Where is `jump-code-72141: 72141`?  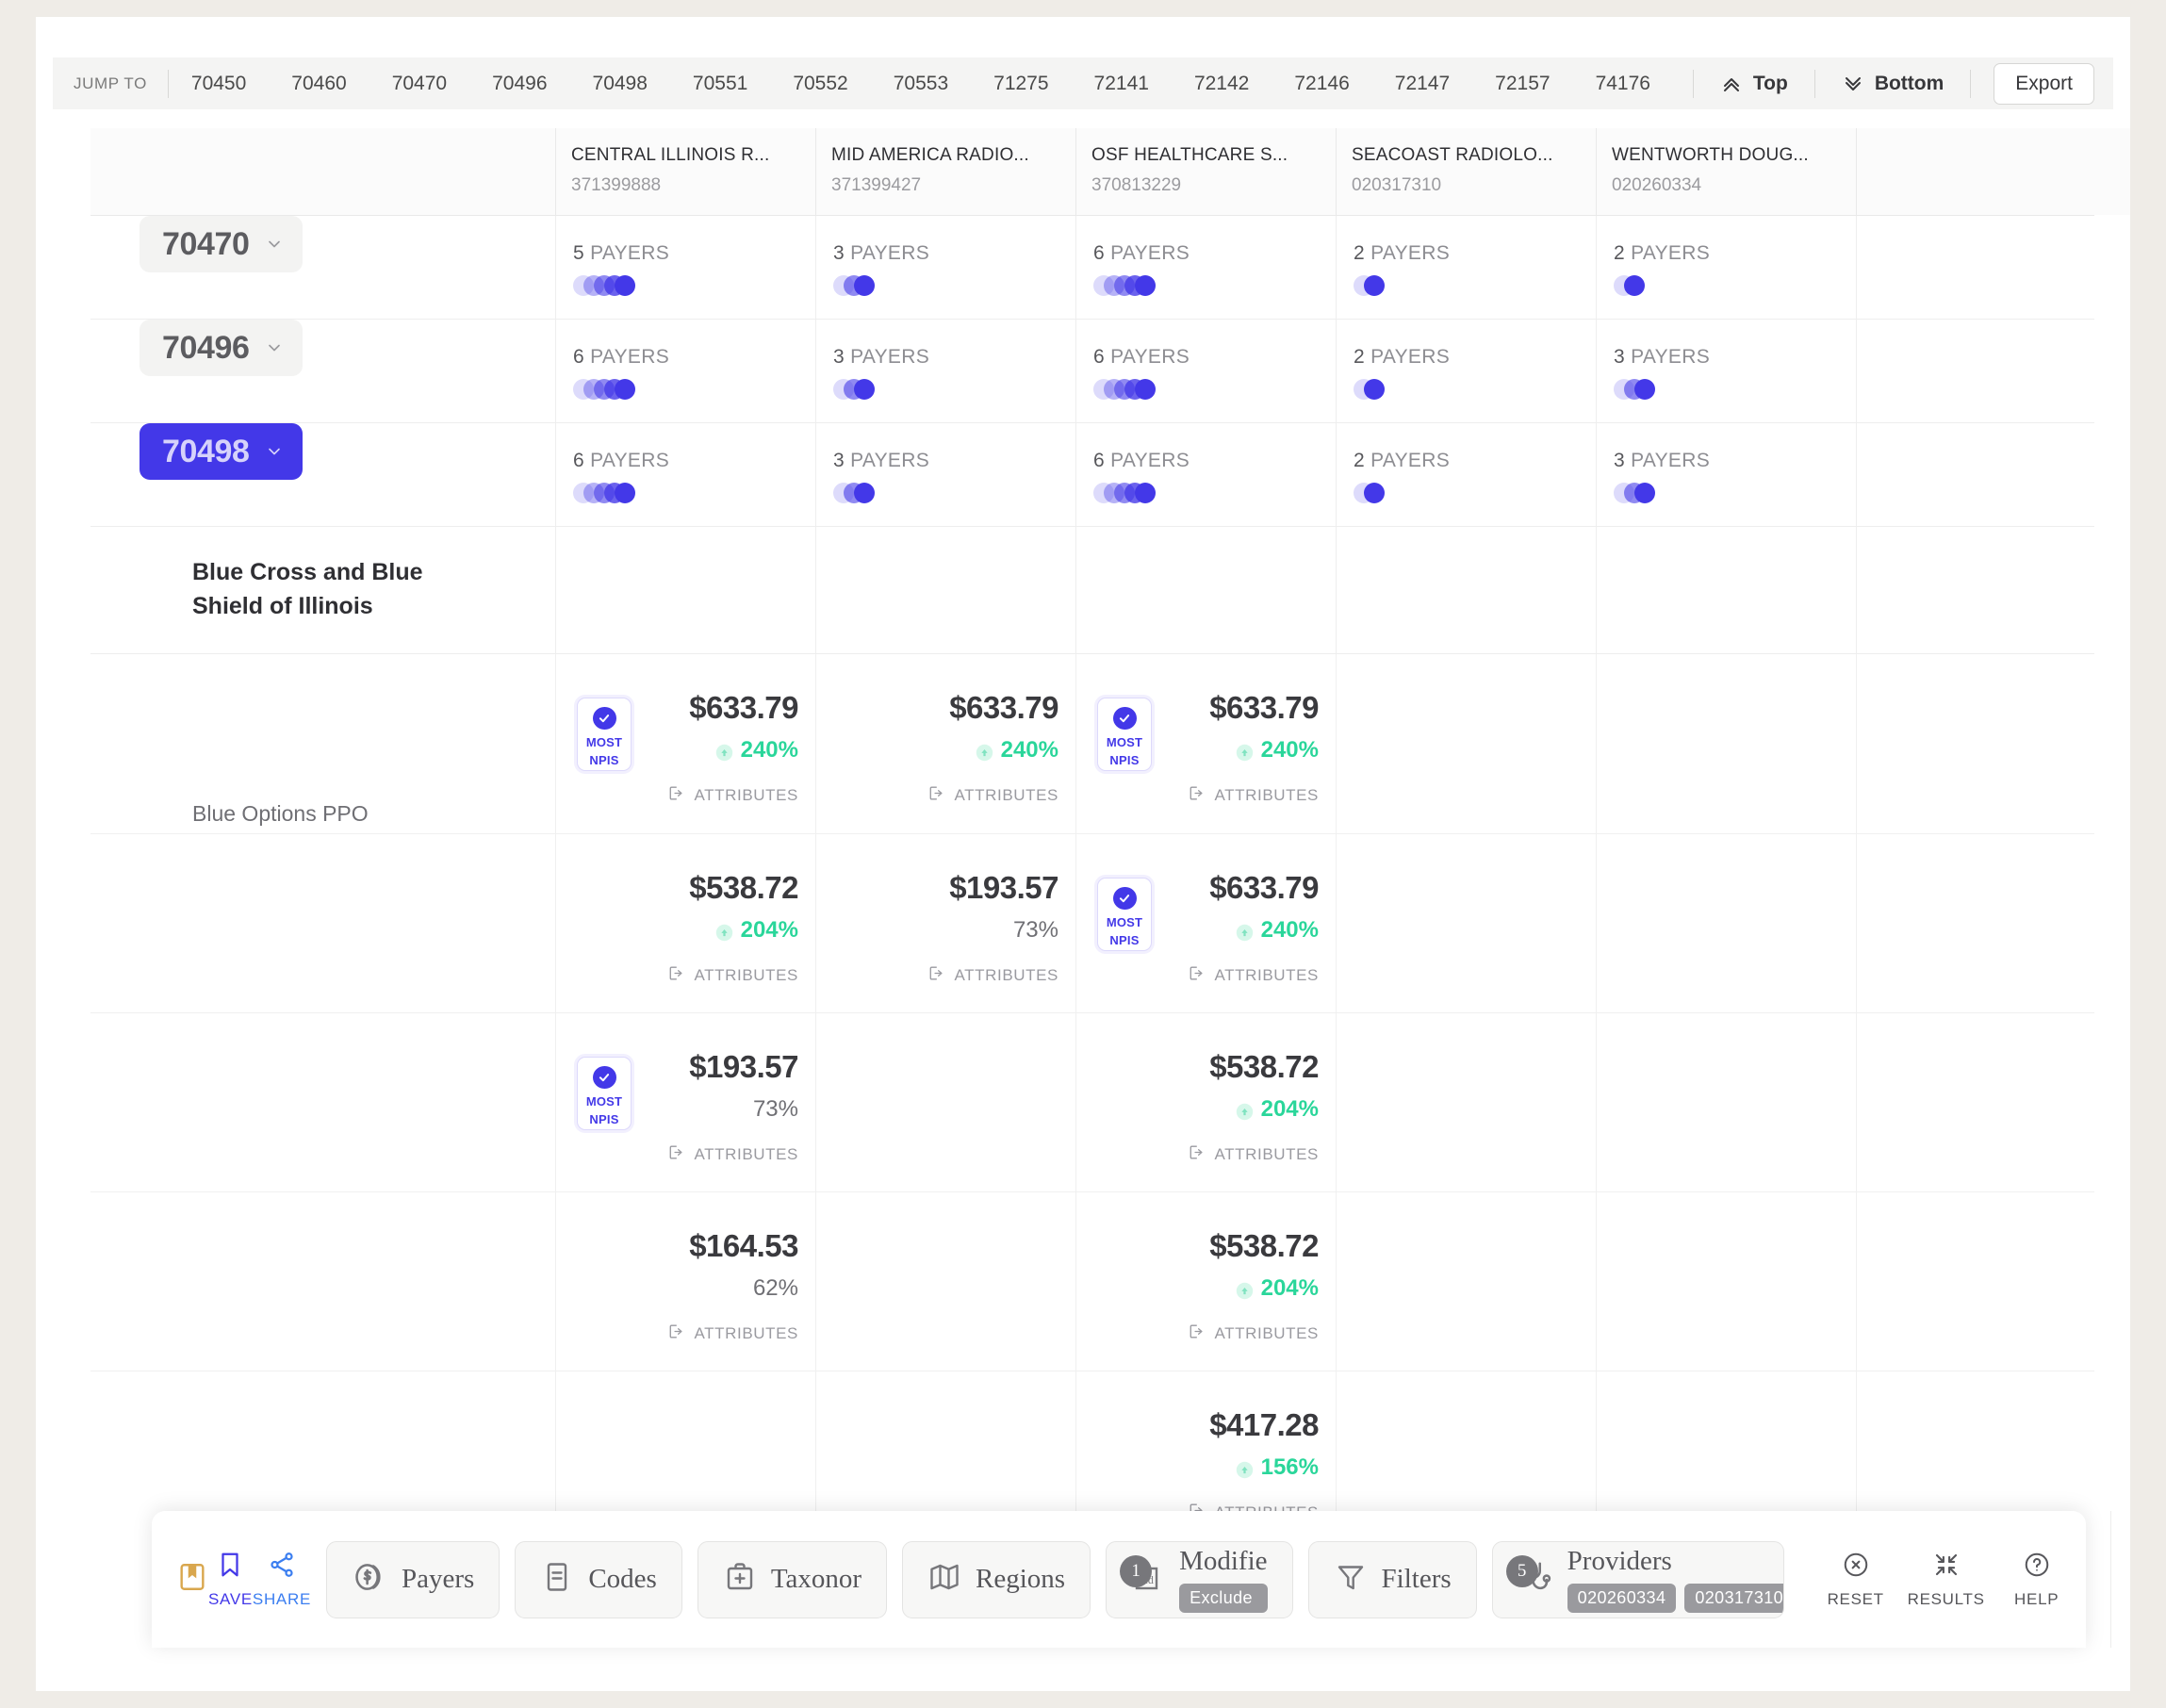 jump-code-72141: 72141 is located at coordinates (1122, 83).